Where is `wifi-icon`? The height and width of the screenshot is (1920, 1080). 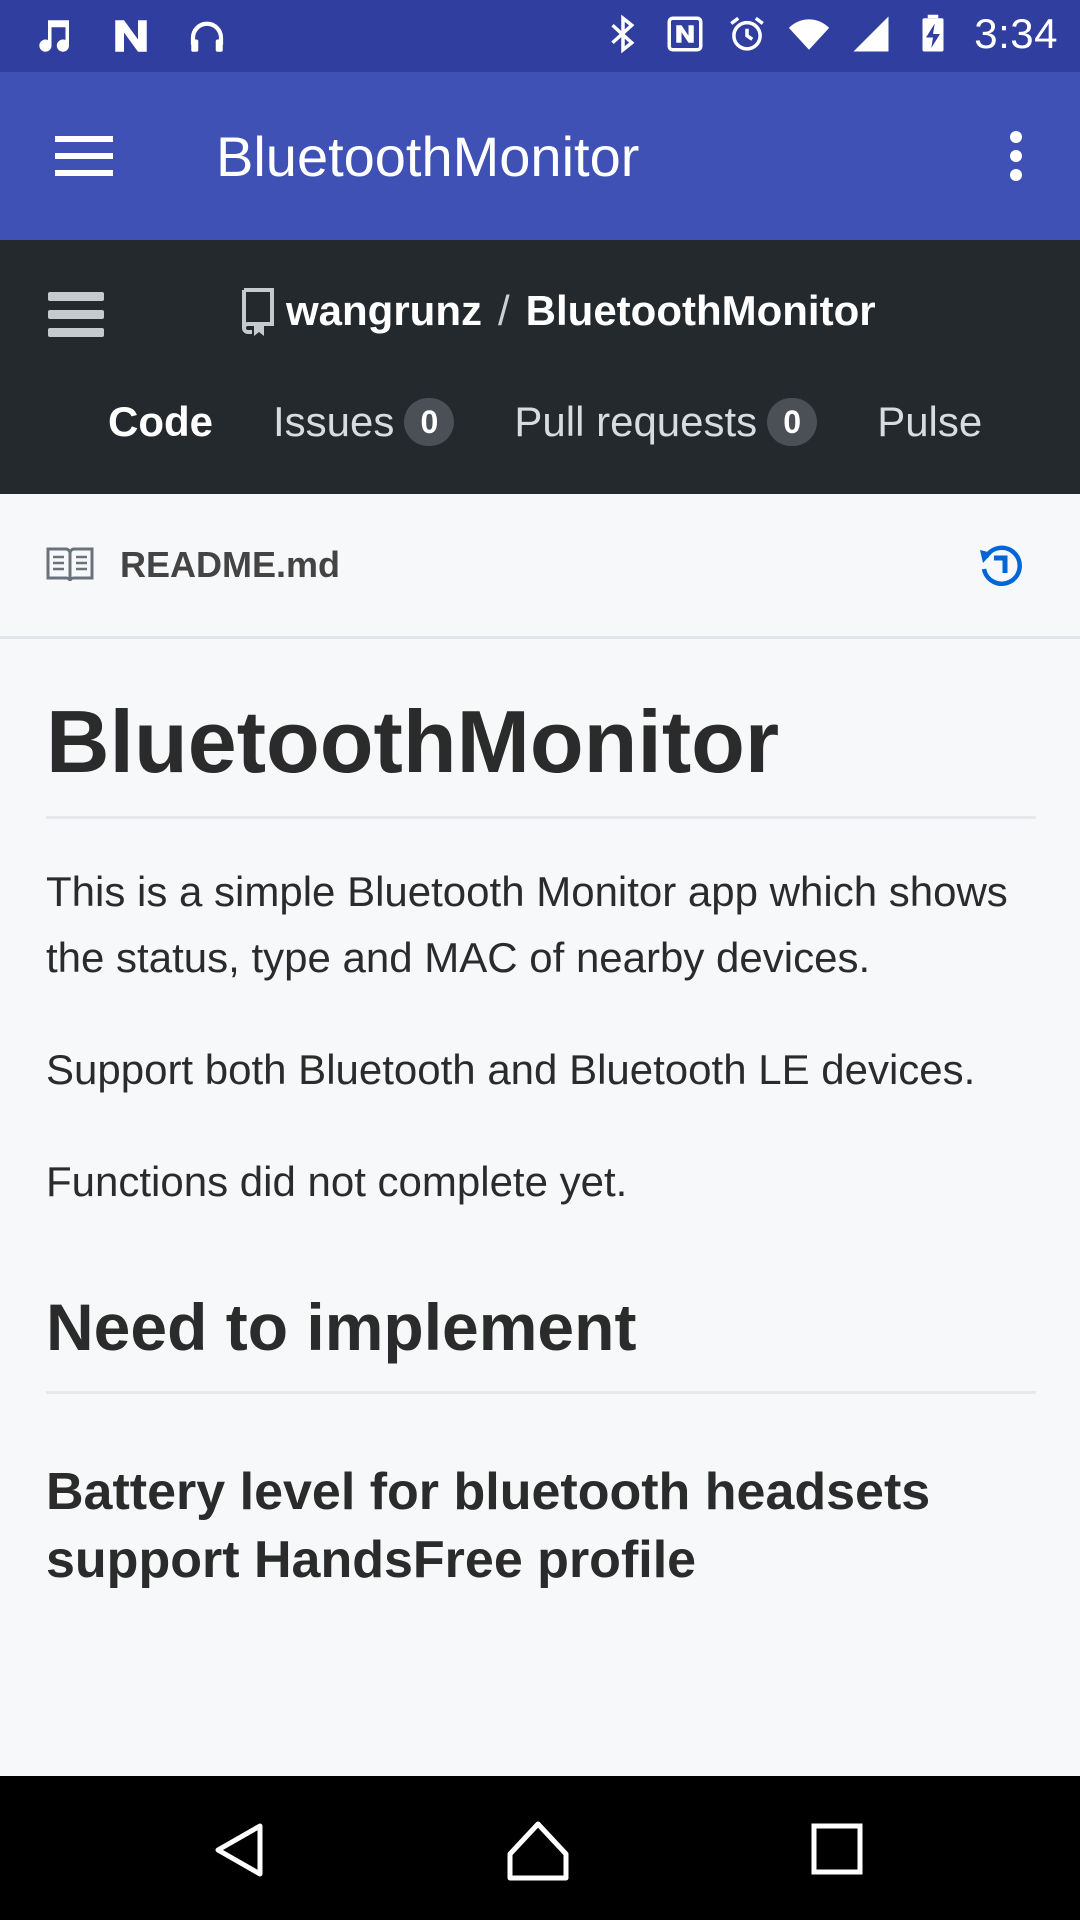 wifi-icon is located at coordinates (809, 34).